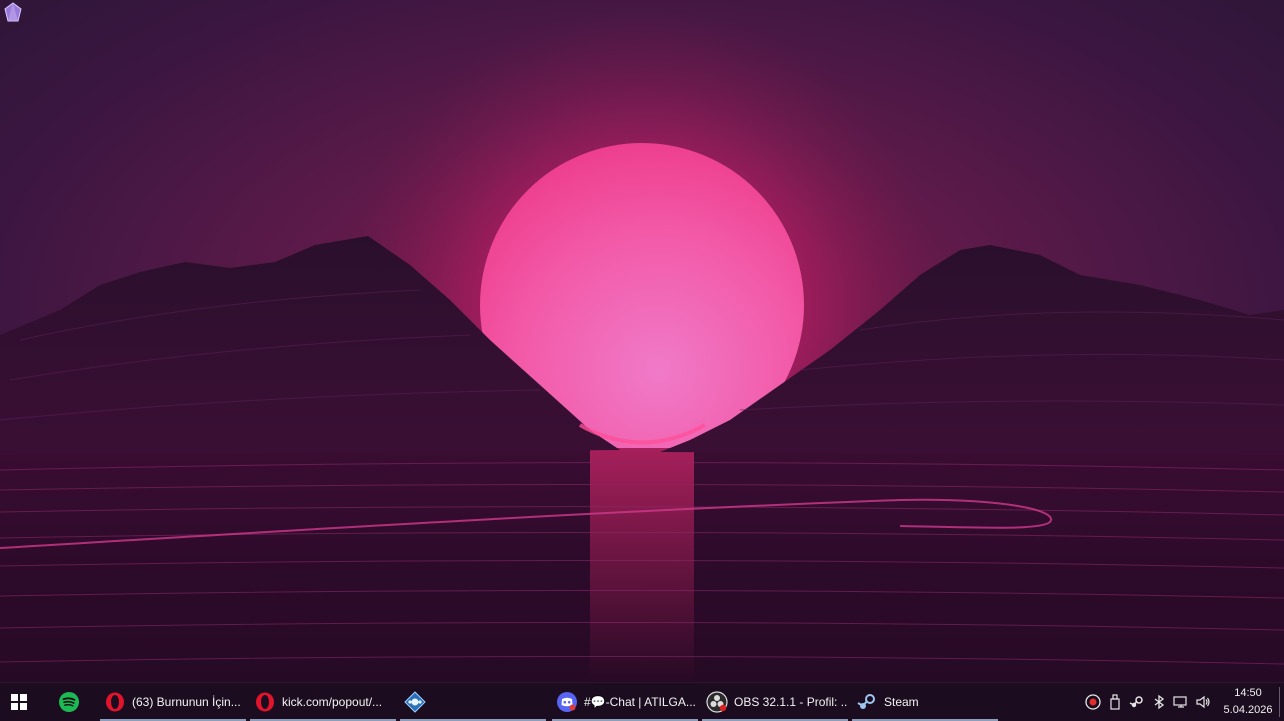  What do you see at coordinates (415, 702) in the screenshot?
I see `diamond-app-icon` at bounding box center [415, 702].